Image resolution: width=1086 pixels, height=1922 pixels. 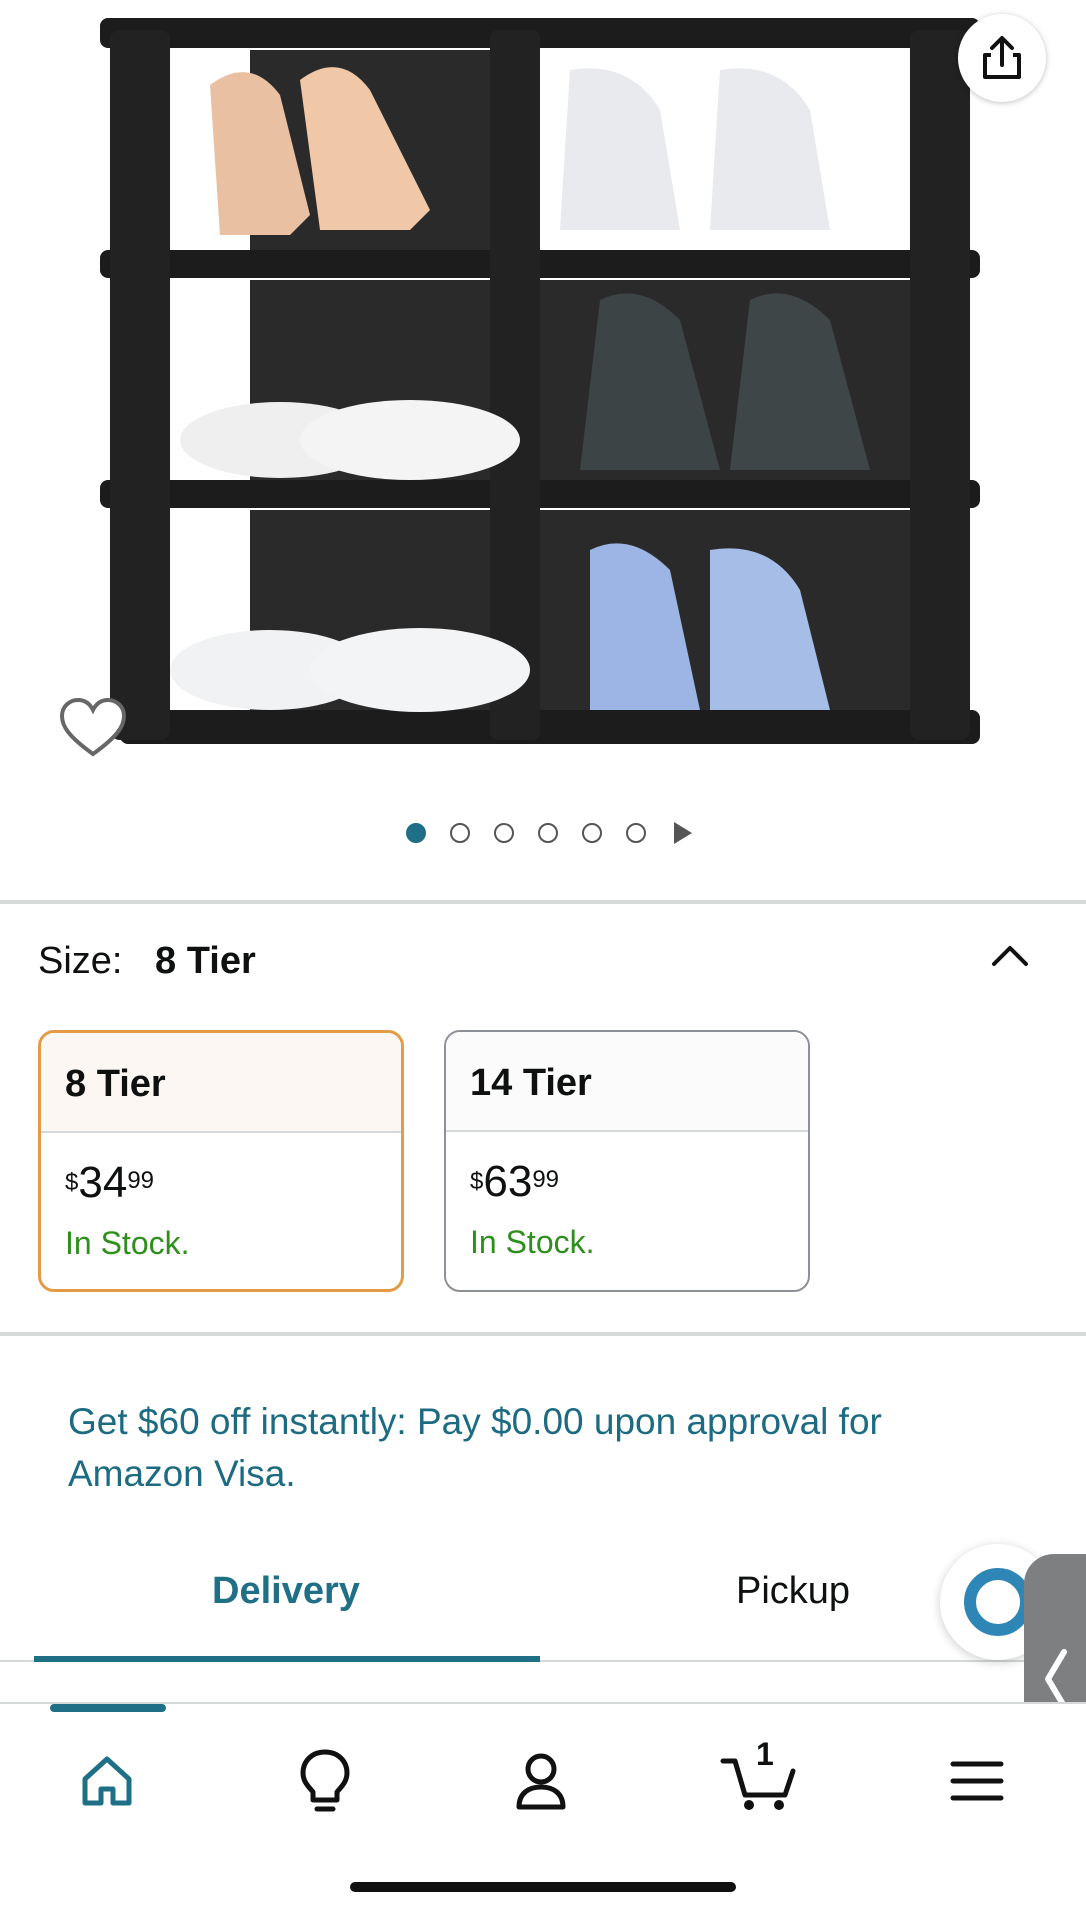 What do you see at coordinates (147, 961) in the screenshot?
I see `size-selector-header: Size: 8 Tier` at bounding box center [147, 961].